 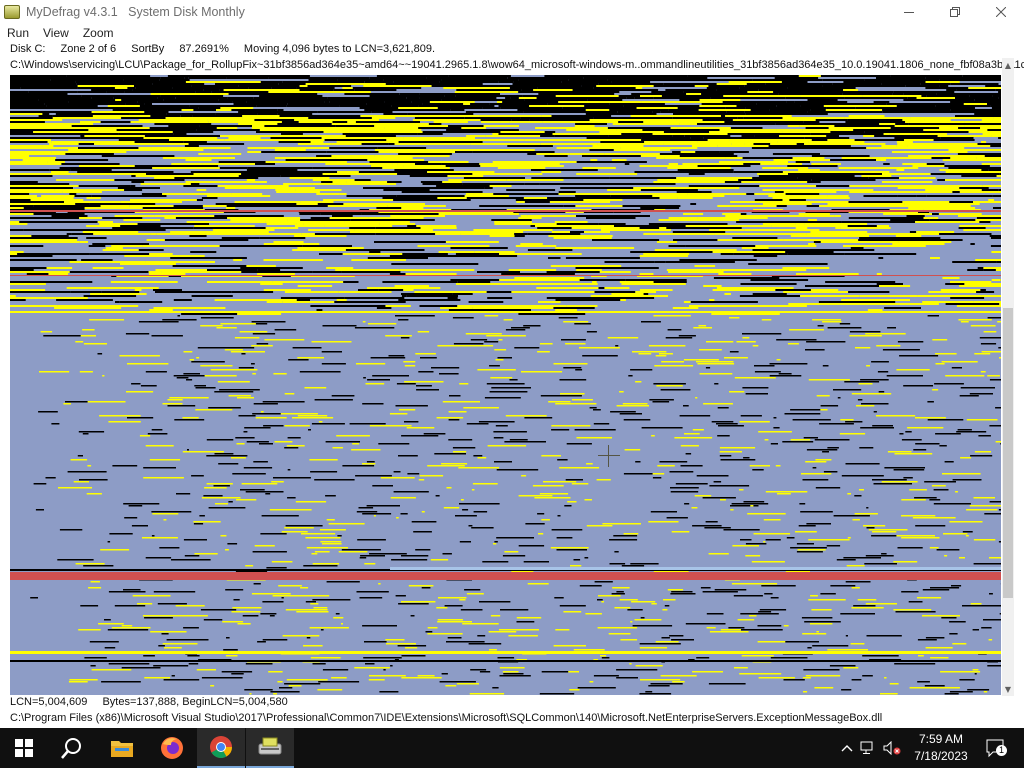 I want to click on window-title-script: System Disk Monthly, so click(x=186, y=12).